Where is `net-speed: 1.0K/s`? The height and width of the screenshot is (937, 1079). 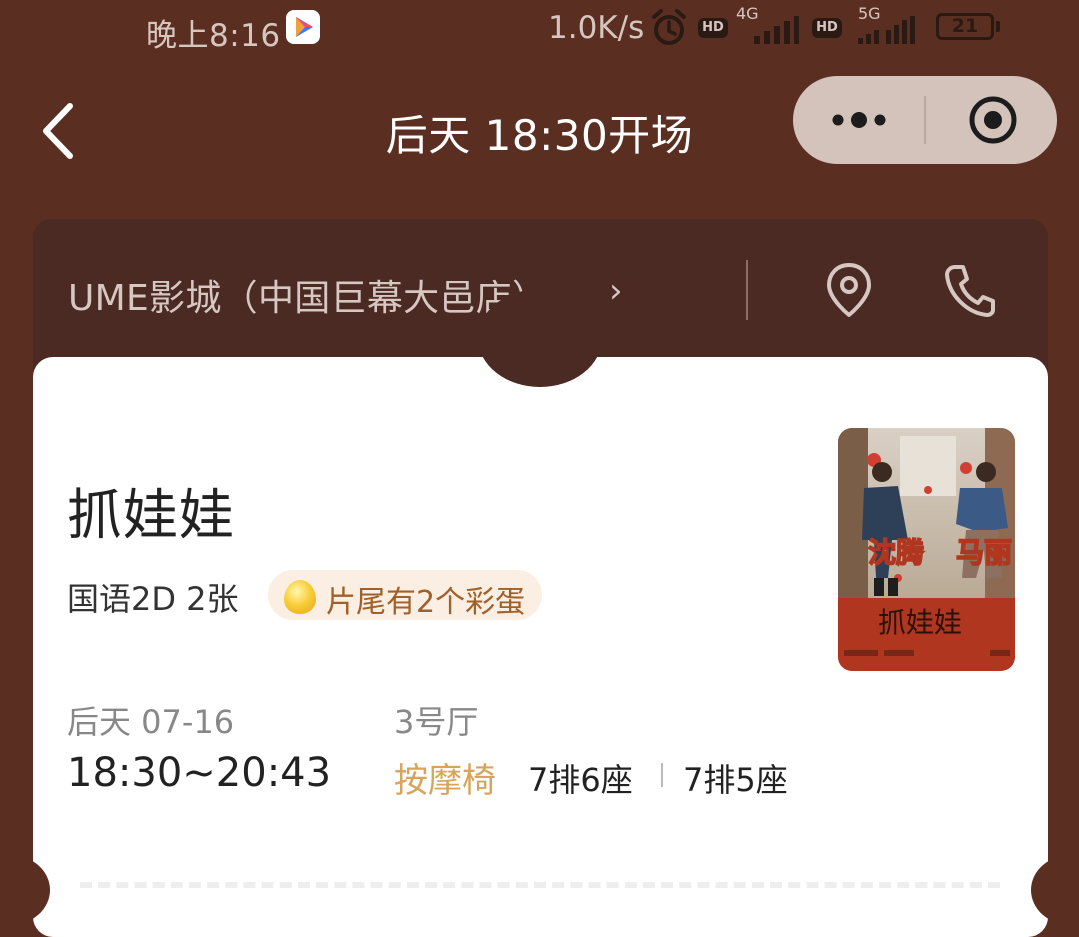
net-speed: 1.0K/s is located at coordinates (596, 28).